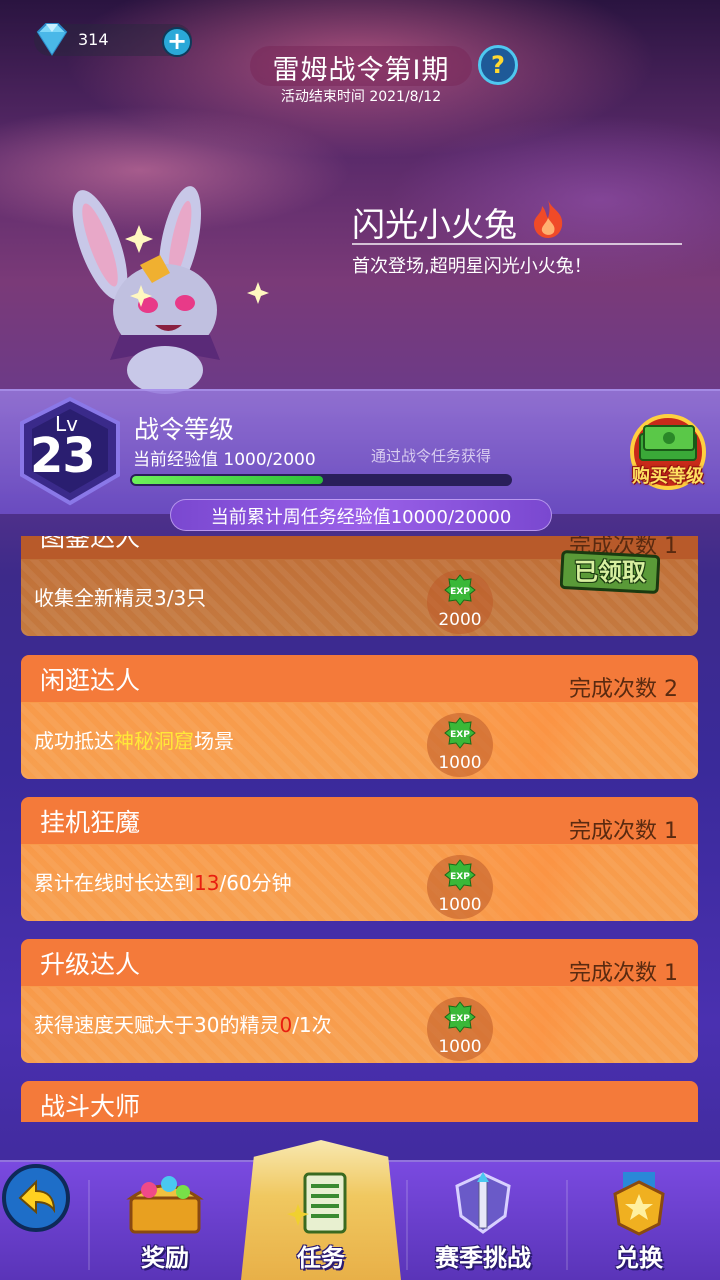 The height and width of the screenshot is (1280, 720). I want to click on task-description: 收集全新精灵3/3只, so click(120, 598).